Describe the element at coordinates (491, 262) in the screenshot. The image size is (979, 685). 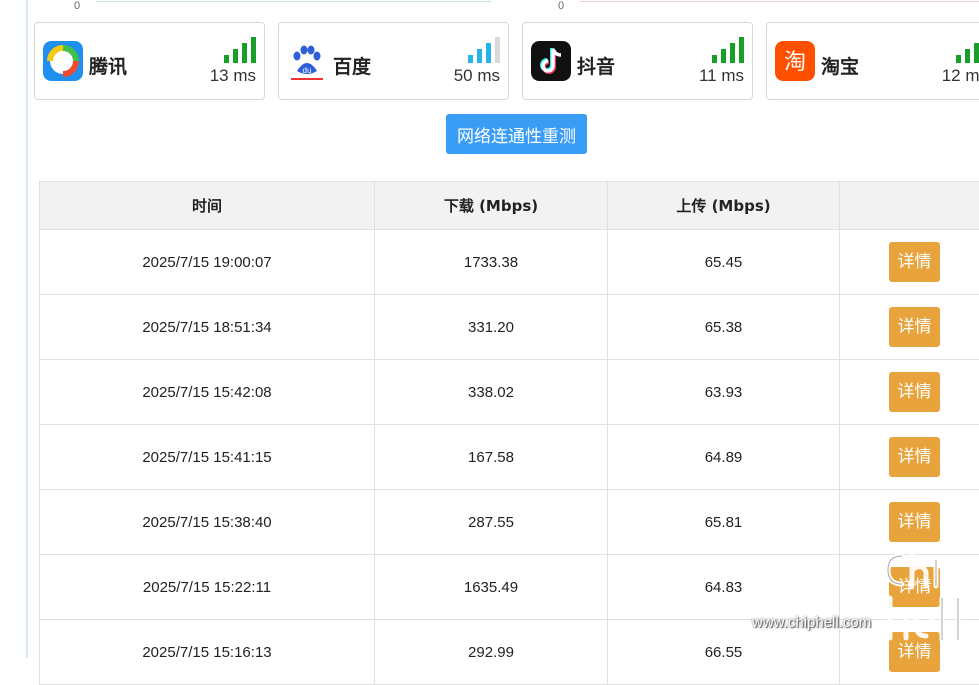
I see `cell-download: 1733.38` at that location.